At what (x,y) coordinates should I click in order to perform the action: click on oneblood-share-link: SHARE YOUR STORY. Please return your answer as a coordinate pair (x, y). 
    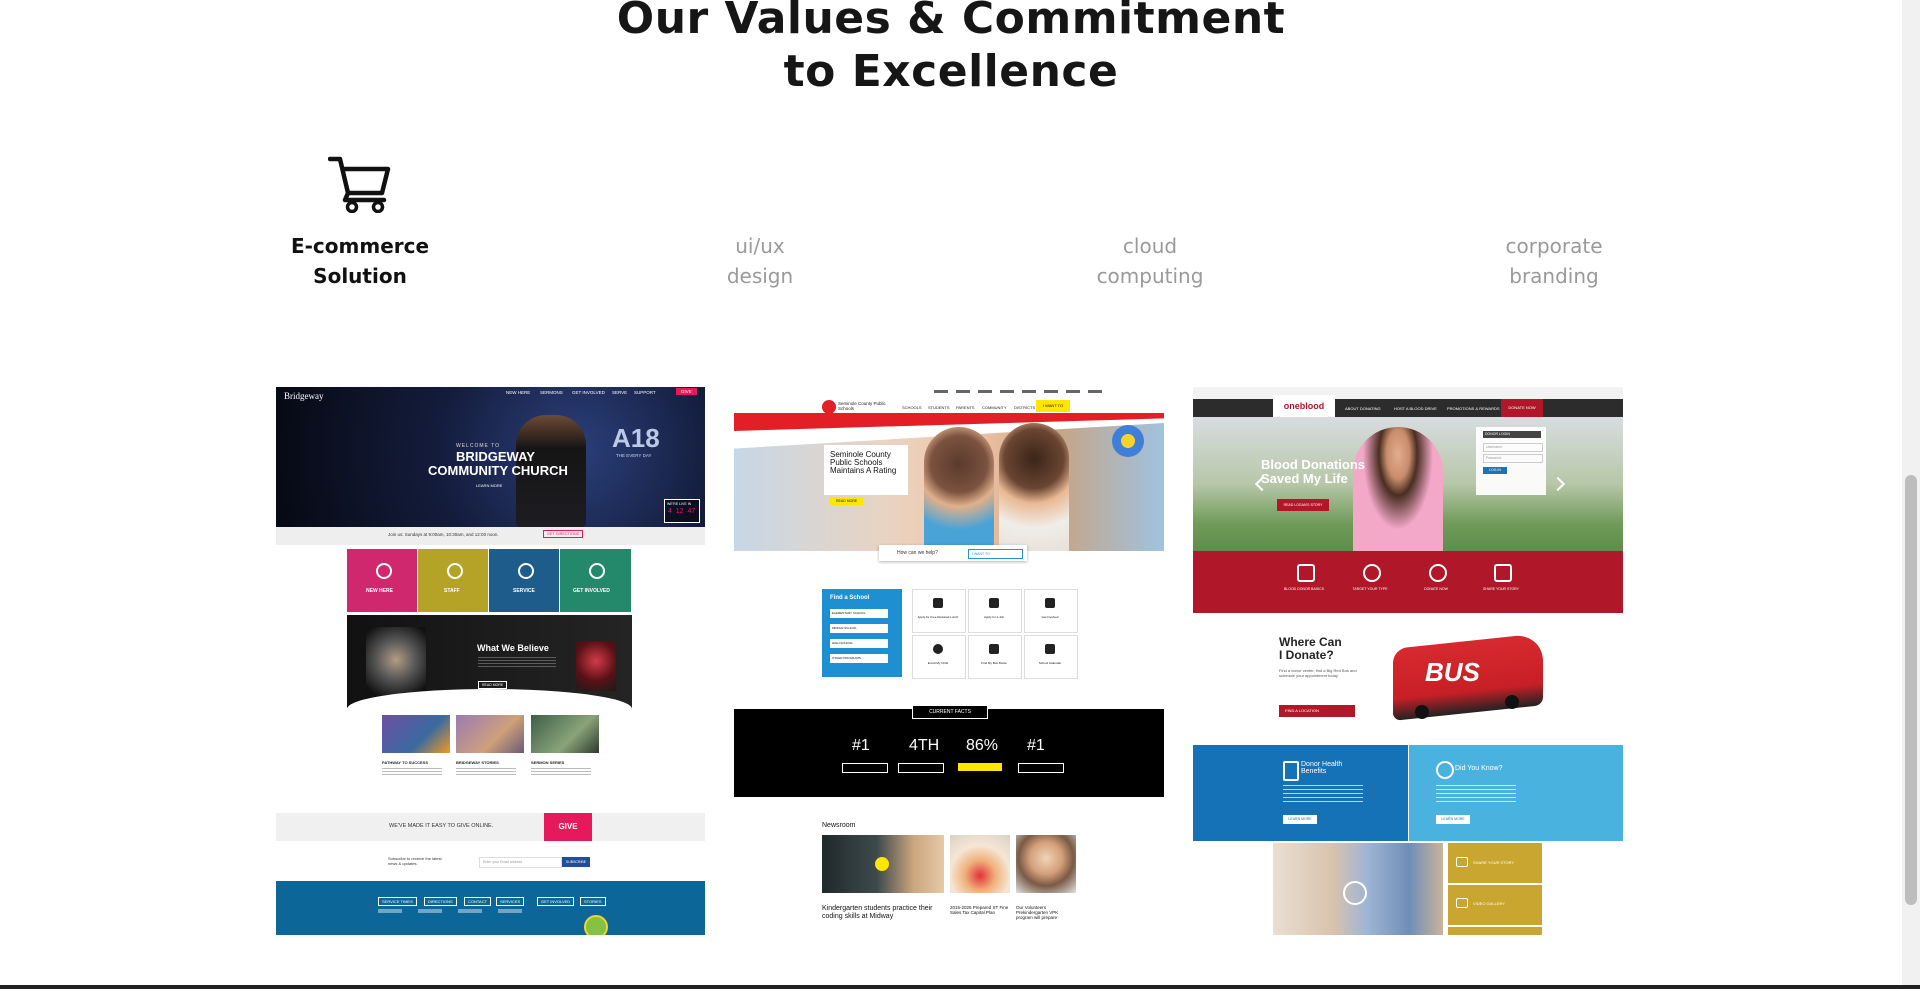
    Looking at the image, I should click on (1493, 862).